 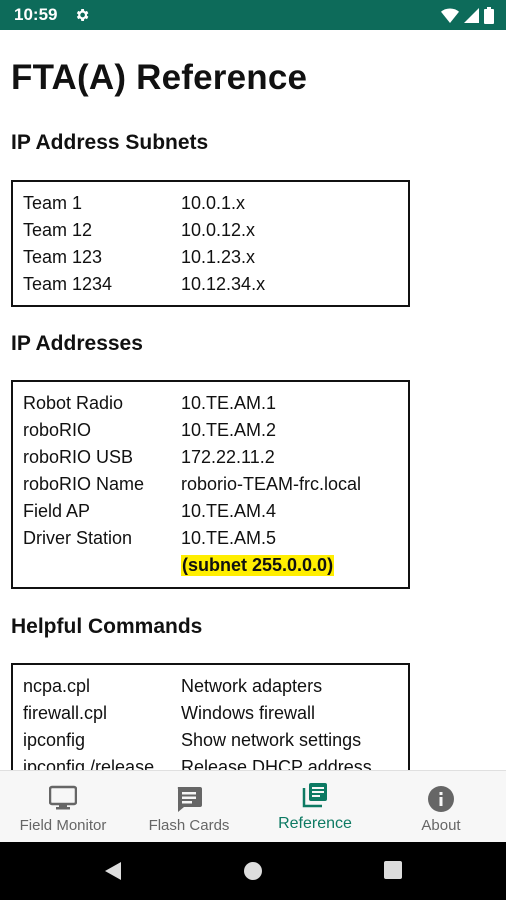 I want to click on nav-label: Field Monitor, so click(x=63, y=825).